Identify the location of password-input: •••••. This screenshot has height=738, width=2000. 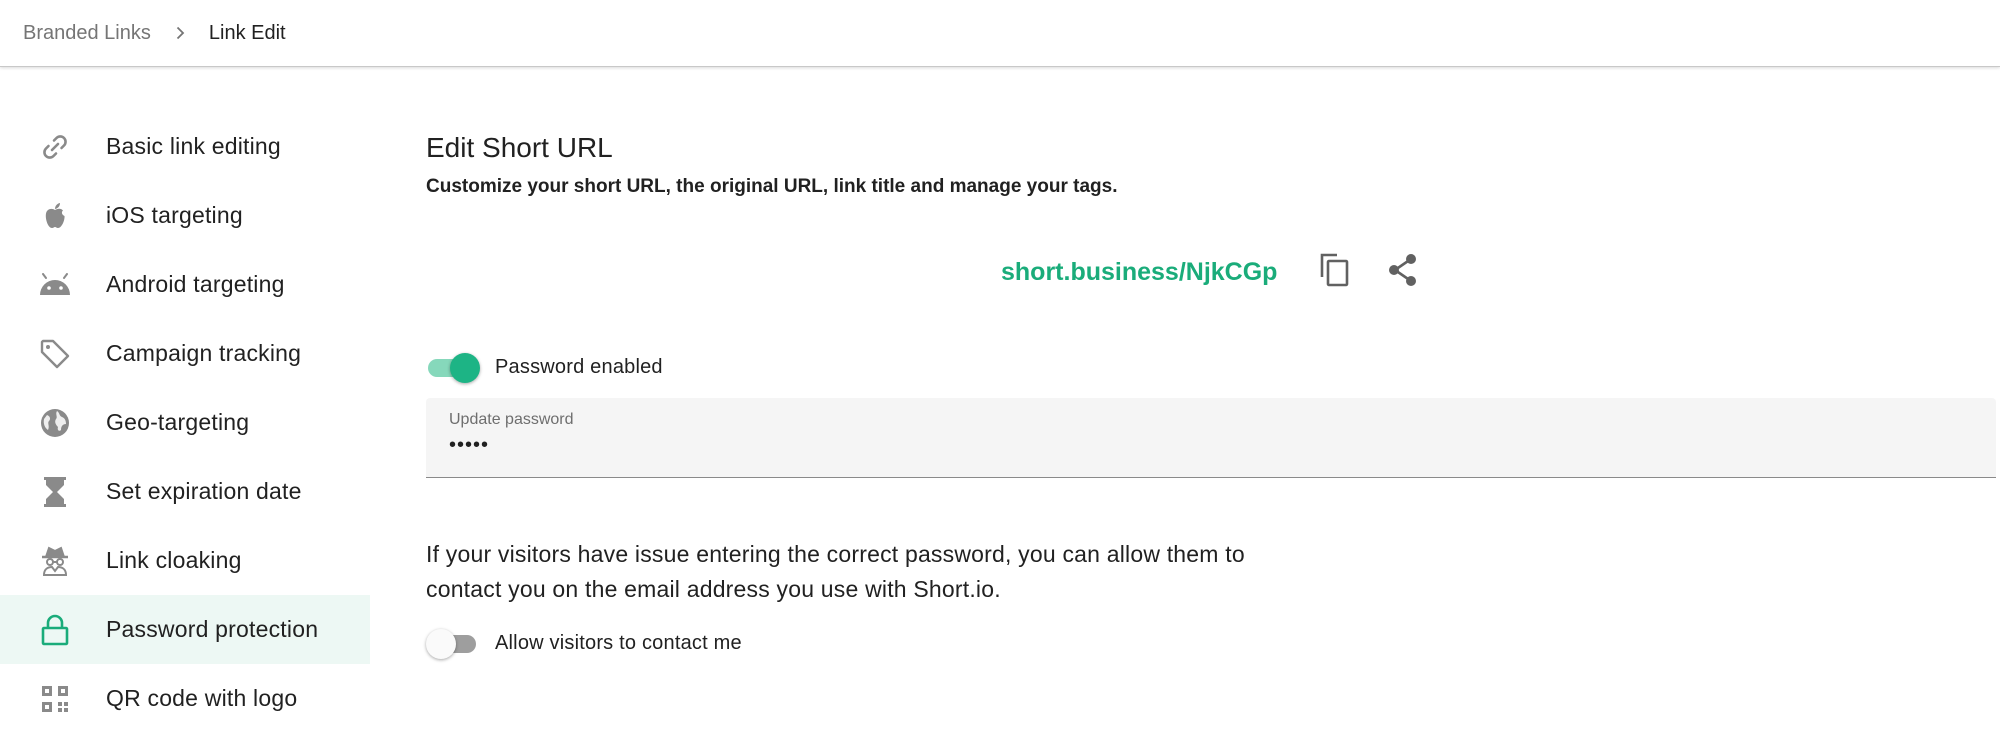
(1199, 445).